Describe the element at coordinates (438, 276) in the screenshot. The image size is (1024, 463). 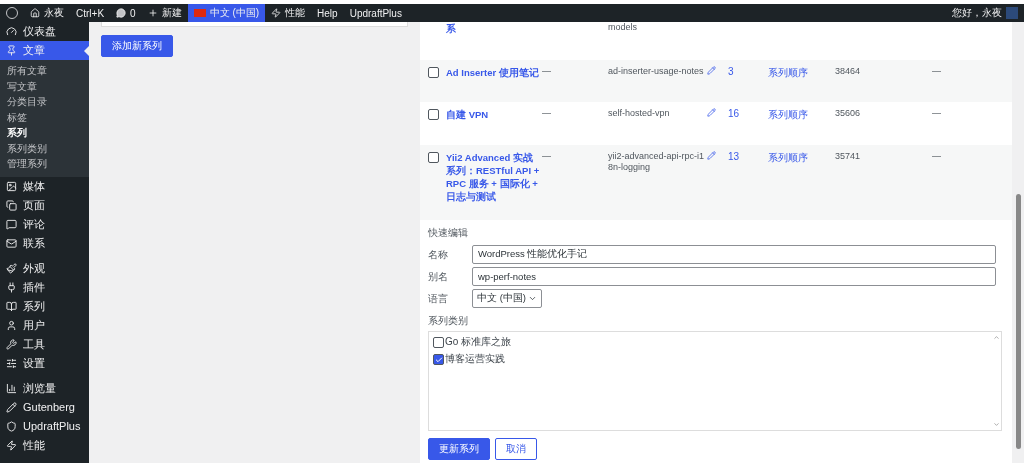
I see `field-label: 别名` at that location.